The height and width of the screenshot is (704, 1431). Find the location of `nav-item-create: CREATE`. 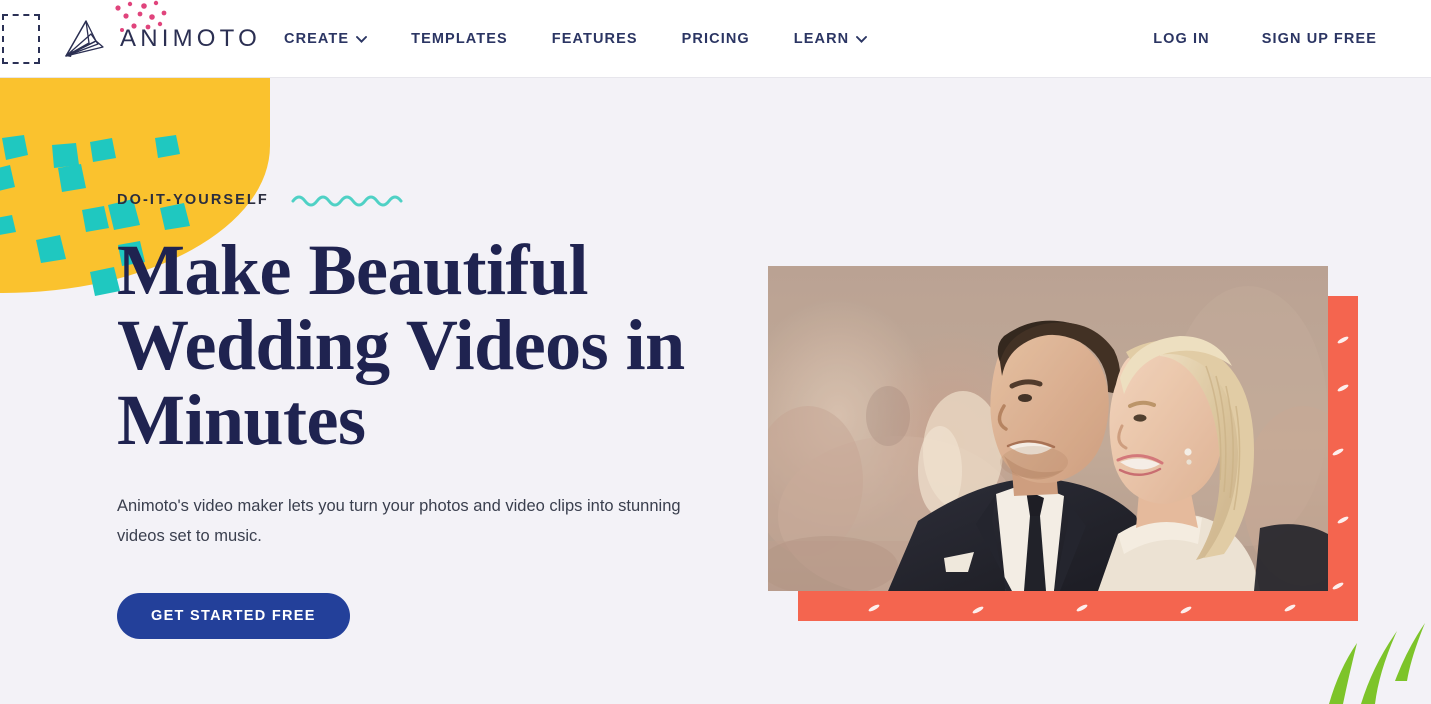

nav-item-create: CREATE is located at coordinates (336, 39).